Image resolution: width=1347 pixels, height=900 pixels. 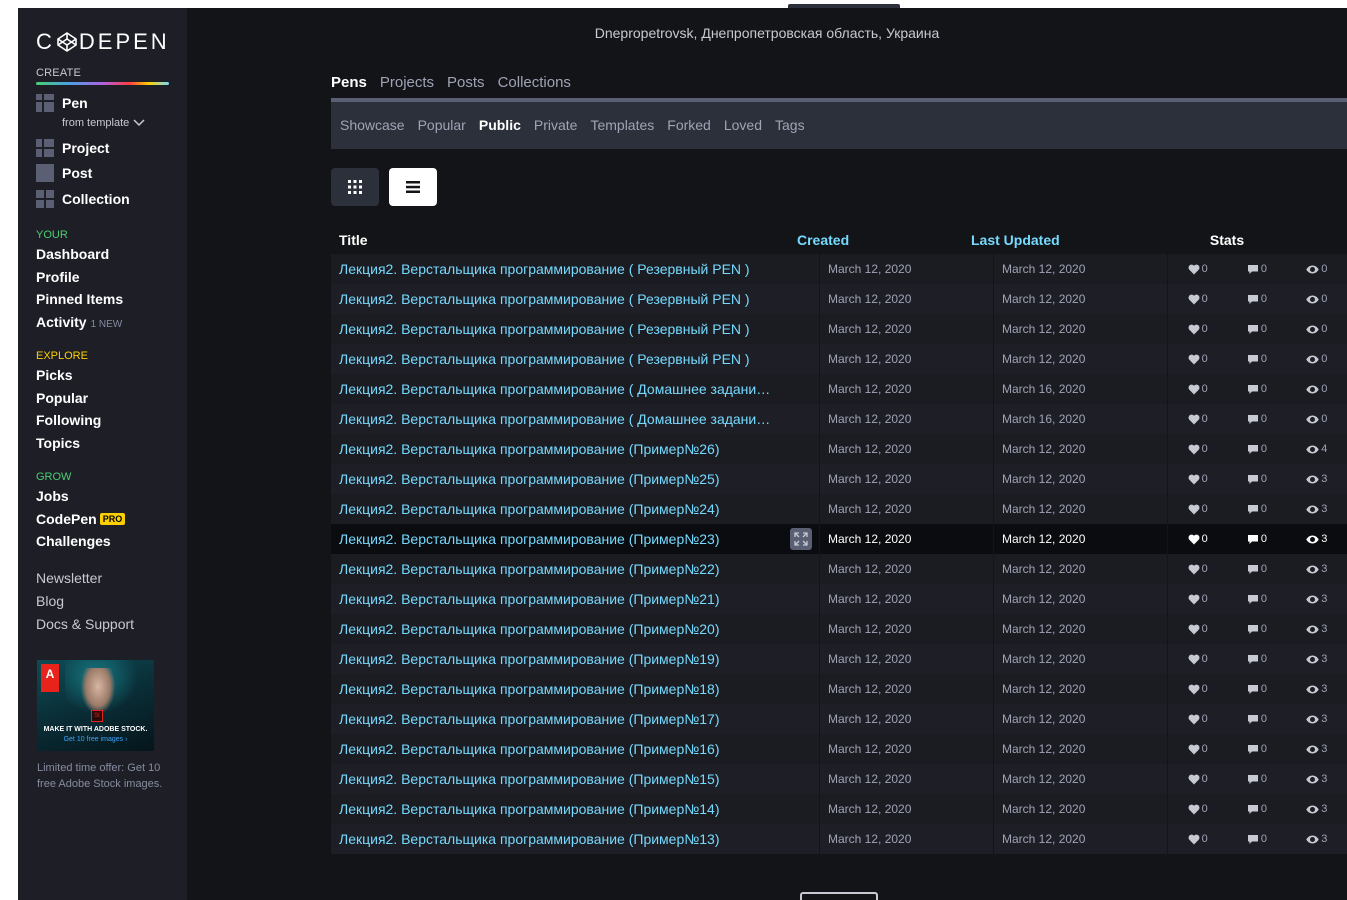 What do you see at coordinates (80, 496) in the screenshot?
I see `nav-jobs: Jobs` at bounding box center [80, 496].